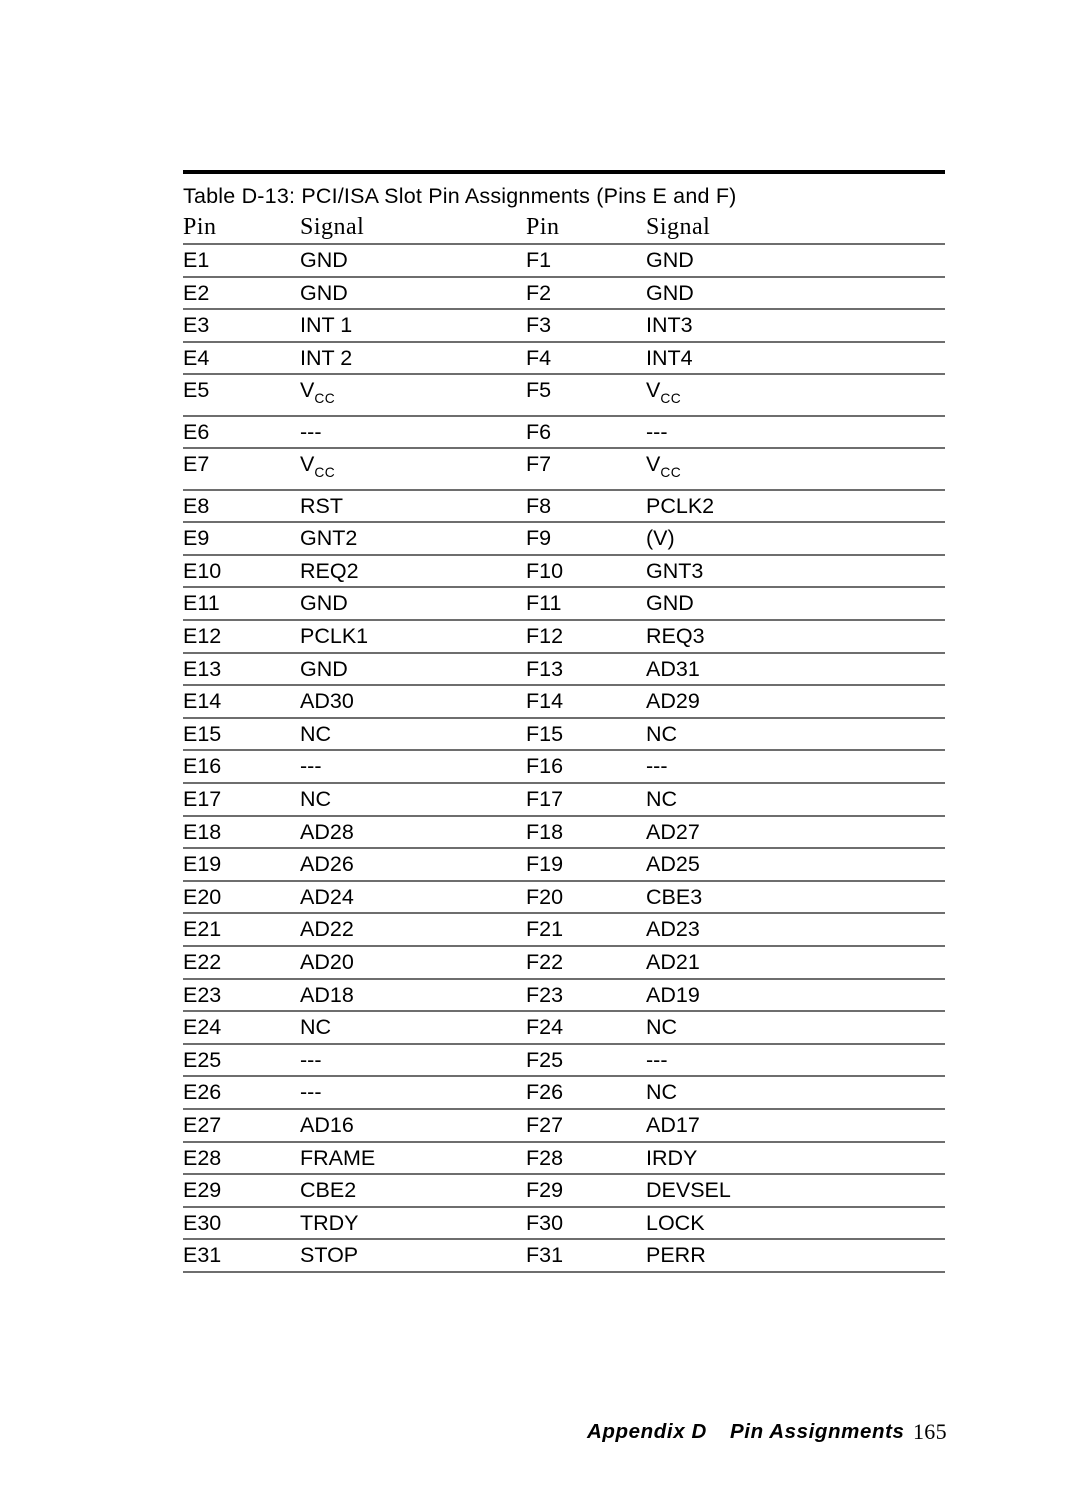  What do you see at coordinates (586, 604) in the screenshot?
I see `pin-cell-f: F11` at bounding box center [586, 604].